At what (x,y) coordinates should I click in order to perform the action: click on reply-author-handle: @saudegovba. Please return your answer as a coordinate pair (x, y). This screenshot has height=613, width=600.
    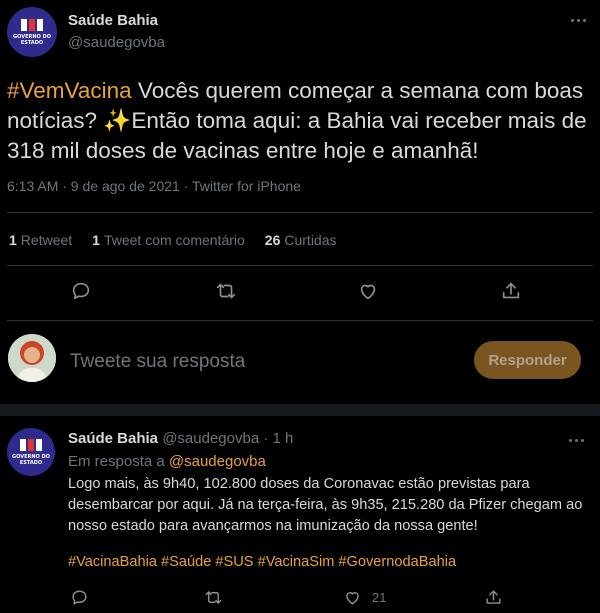
    Looking at the image, I should click on (210, 438).